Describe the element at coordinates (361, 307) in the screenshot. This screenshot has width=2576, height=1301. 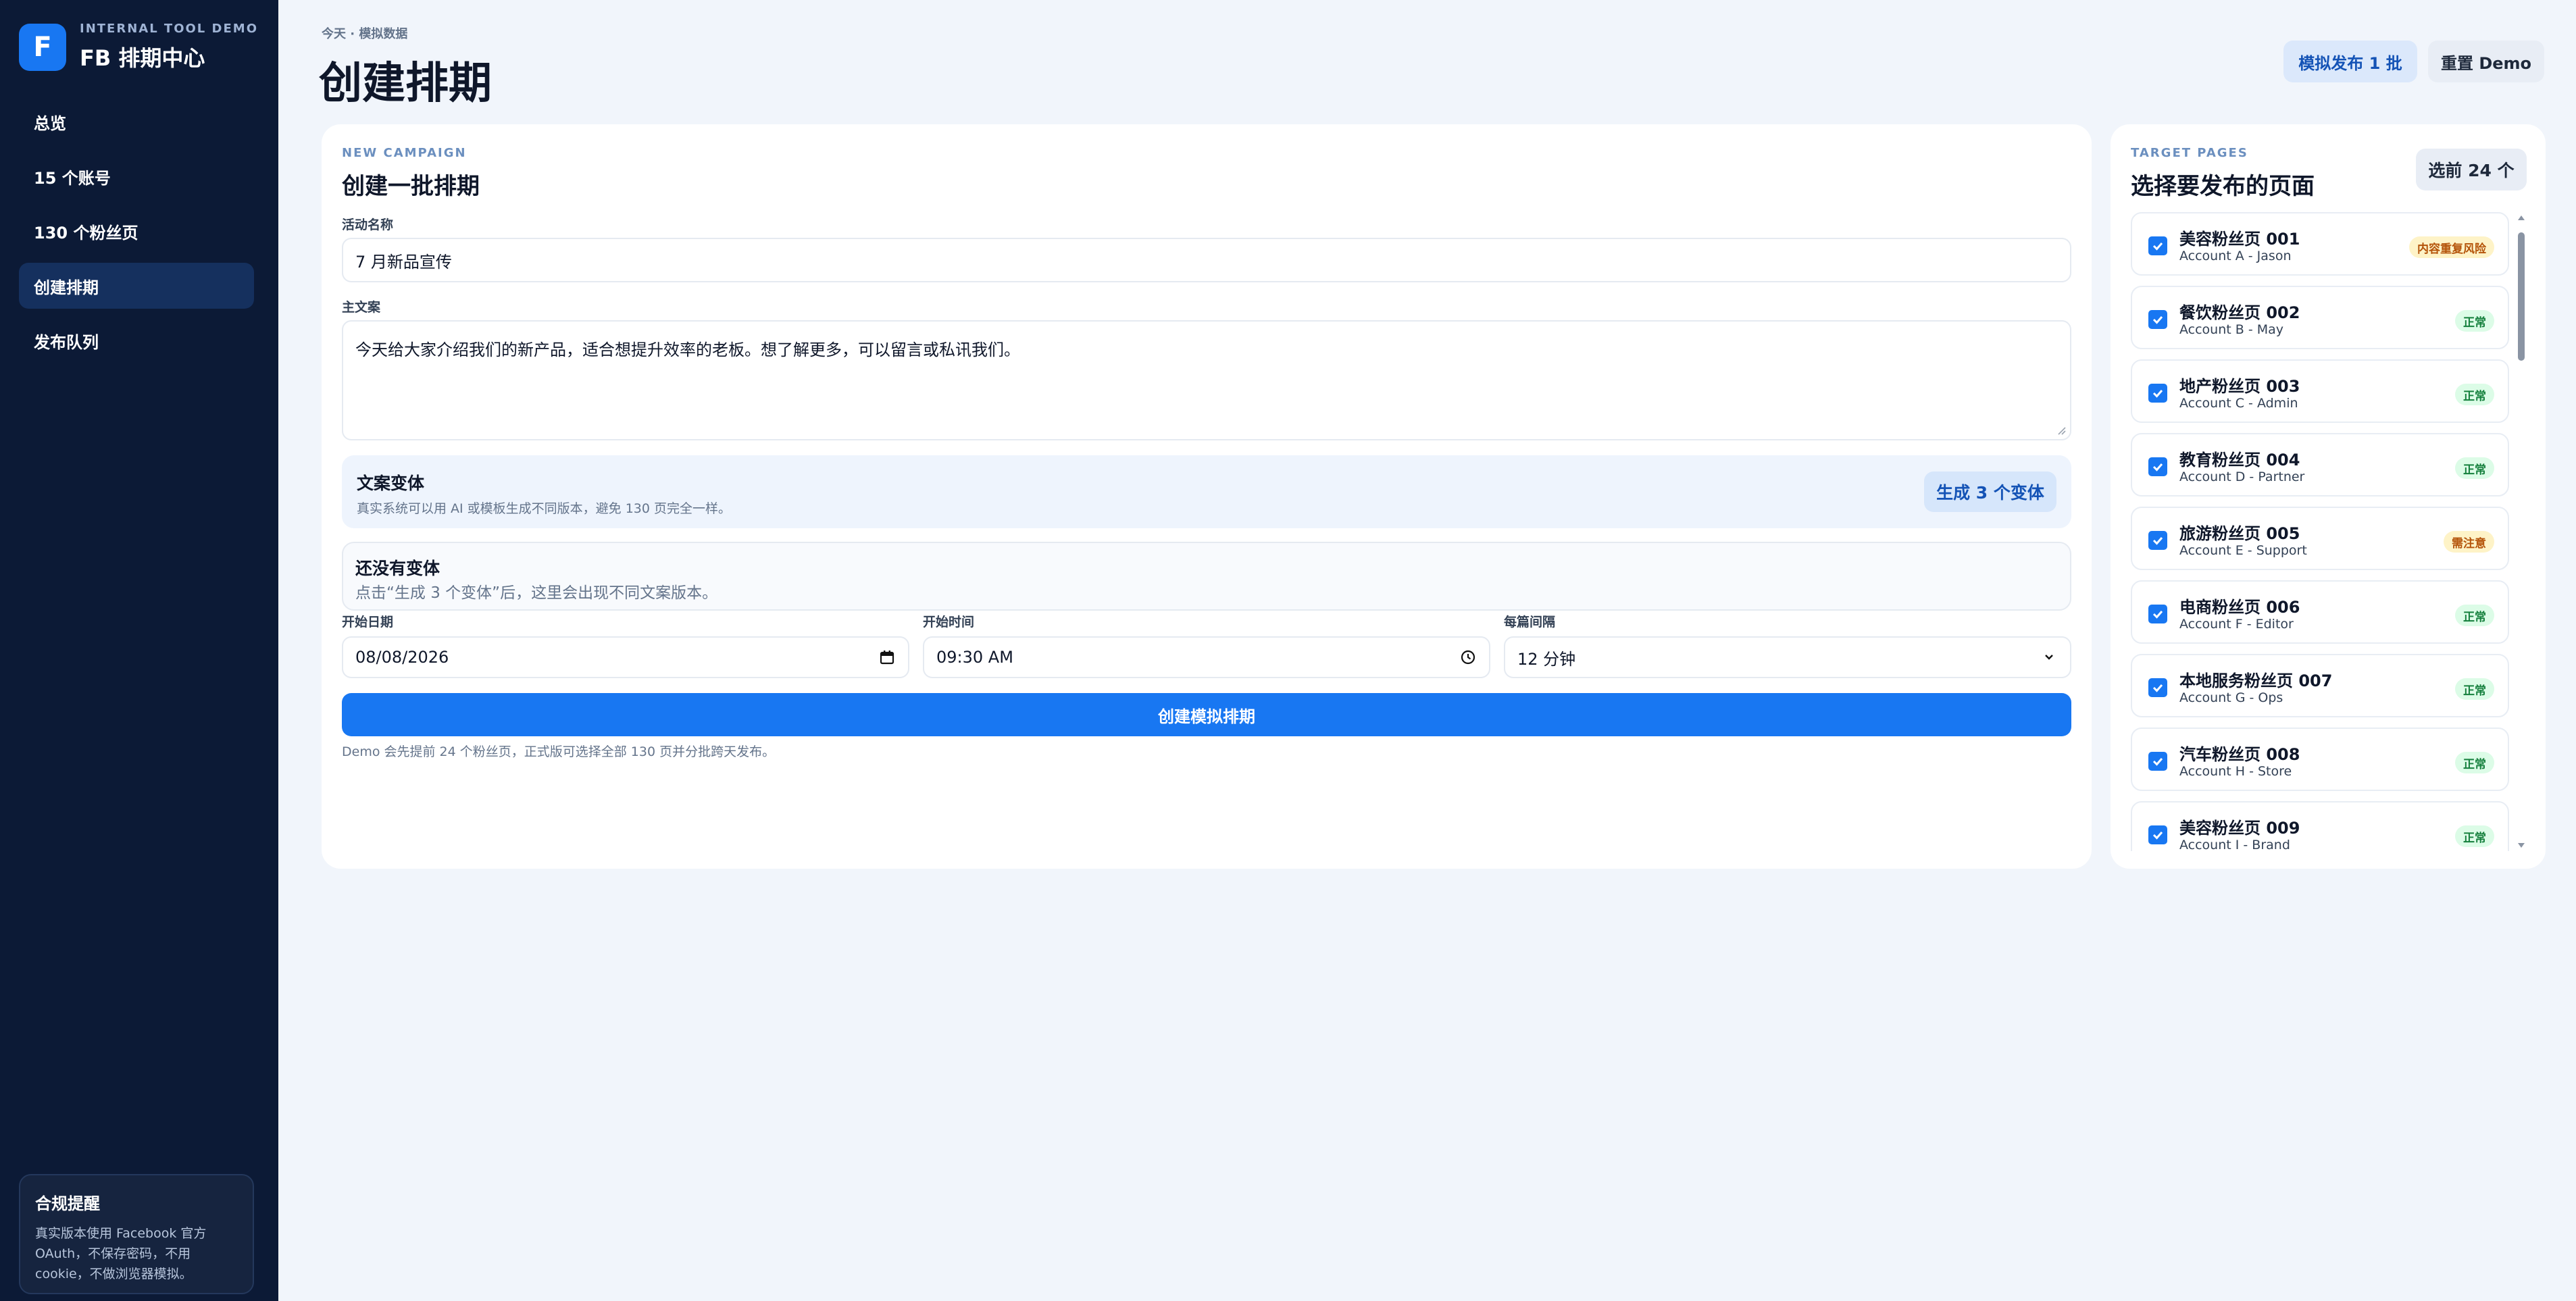
I see `main-copy-label: 主文案` at that location.